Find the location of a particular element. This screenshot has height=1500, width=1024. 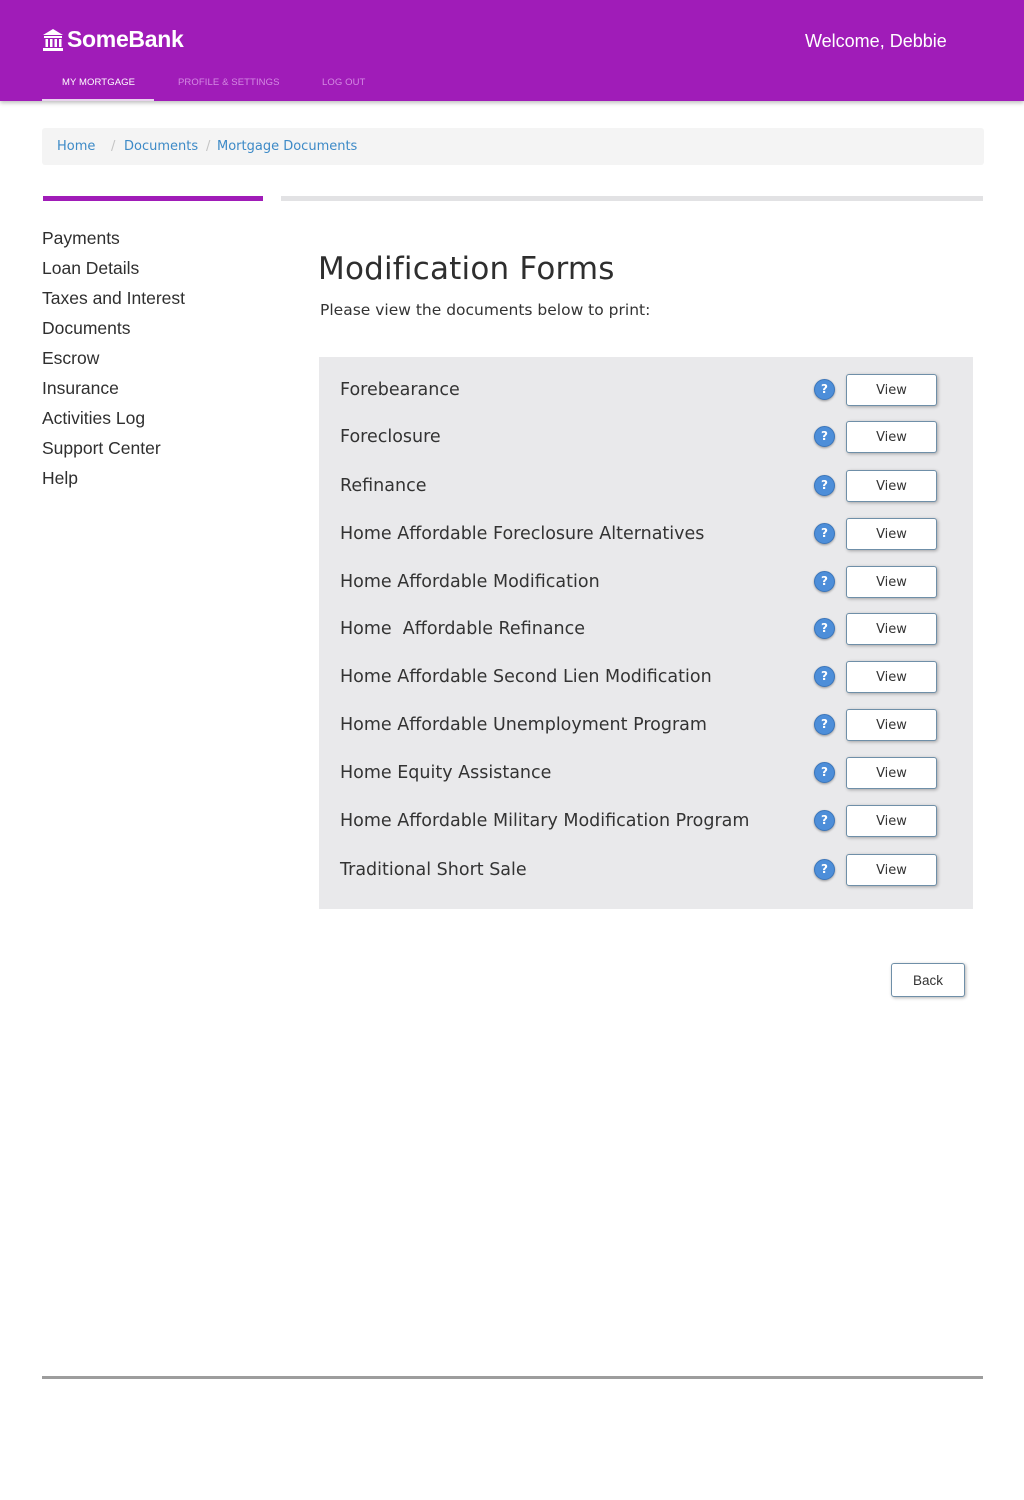

breadcrumb-documents: Documents is located at coordinates (161, 146).